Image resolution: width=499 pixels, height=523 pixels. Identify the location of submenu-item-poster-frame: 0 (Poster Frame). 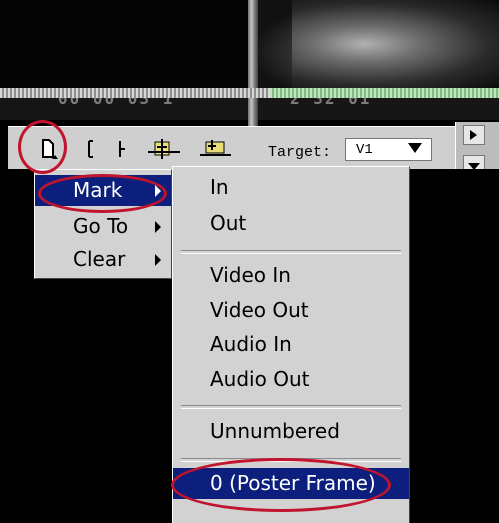
(291, 483).